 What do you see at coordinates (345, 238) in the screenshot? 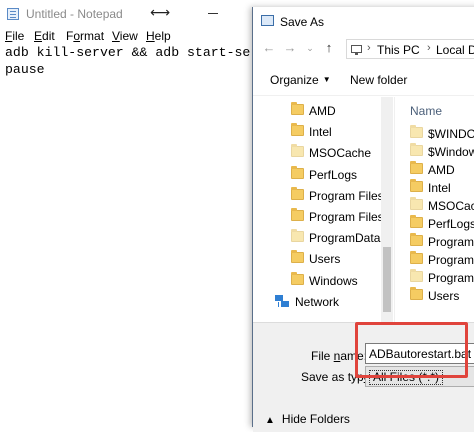
I see `tree-item-label: ProgramData` at bounding box center [345, 238].